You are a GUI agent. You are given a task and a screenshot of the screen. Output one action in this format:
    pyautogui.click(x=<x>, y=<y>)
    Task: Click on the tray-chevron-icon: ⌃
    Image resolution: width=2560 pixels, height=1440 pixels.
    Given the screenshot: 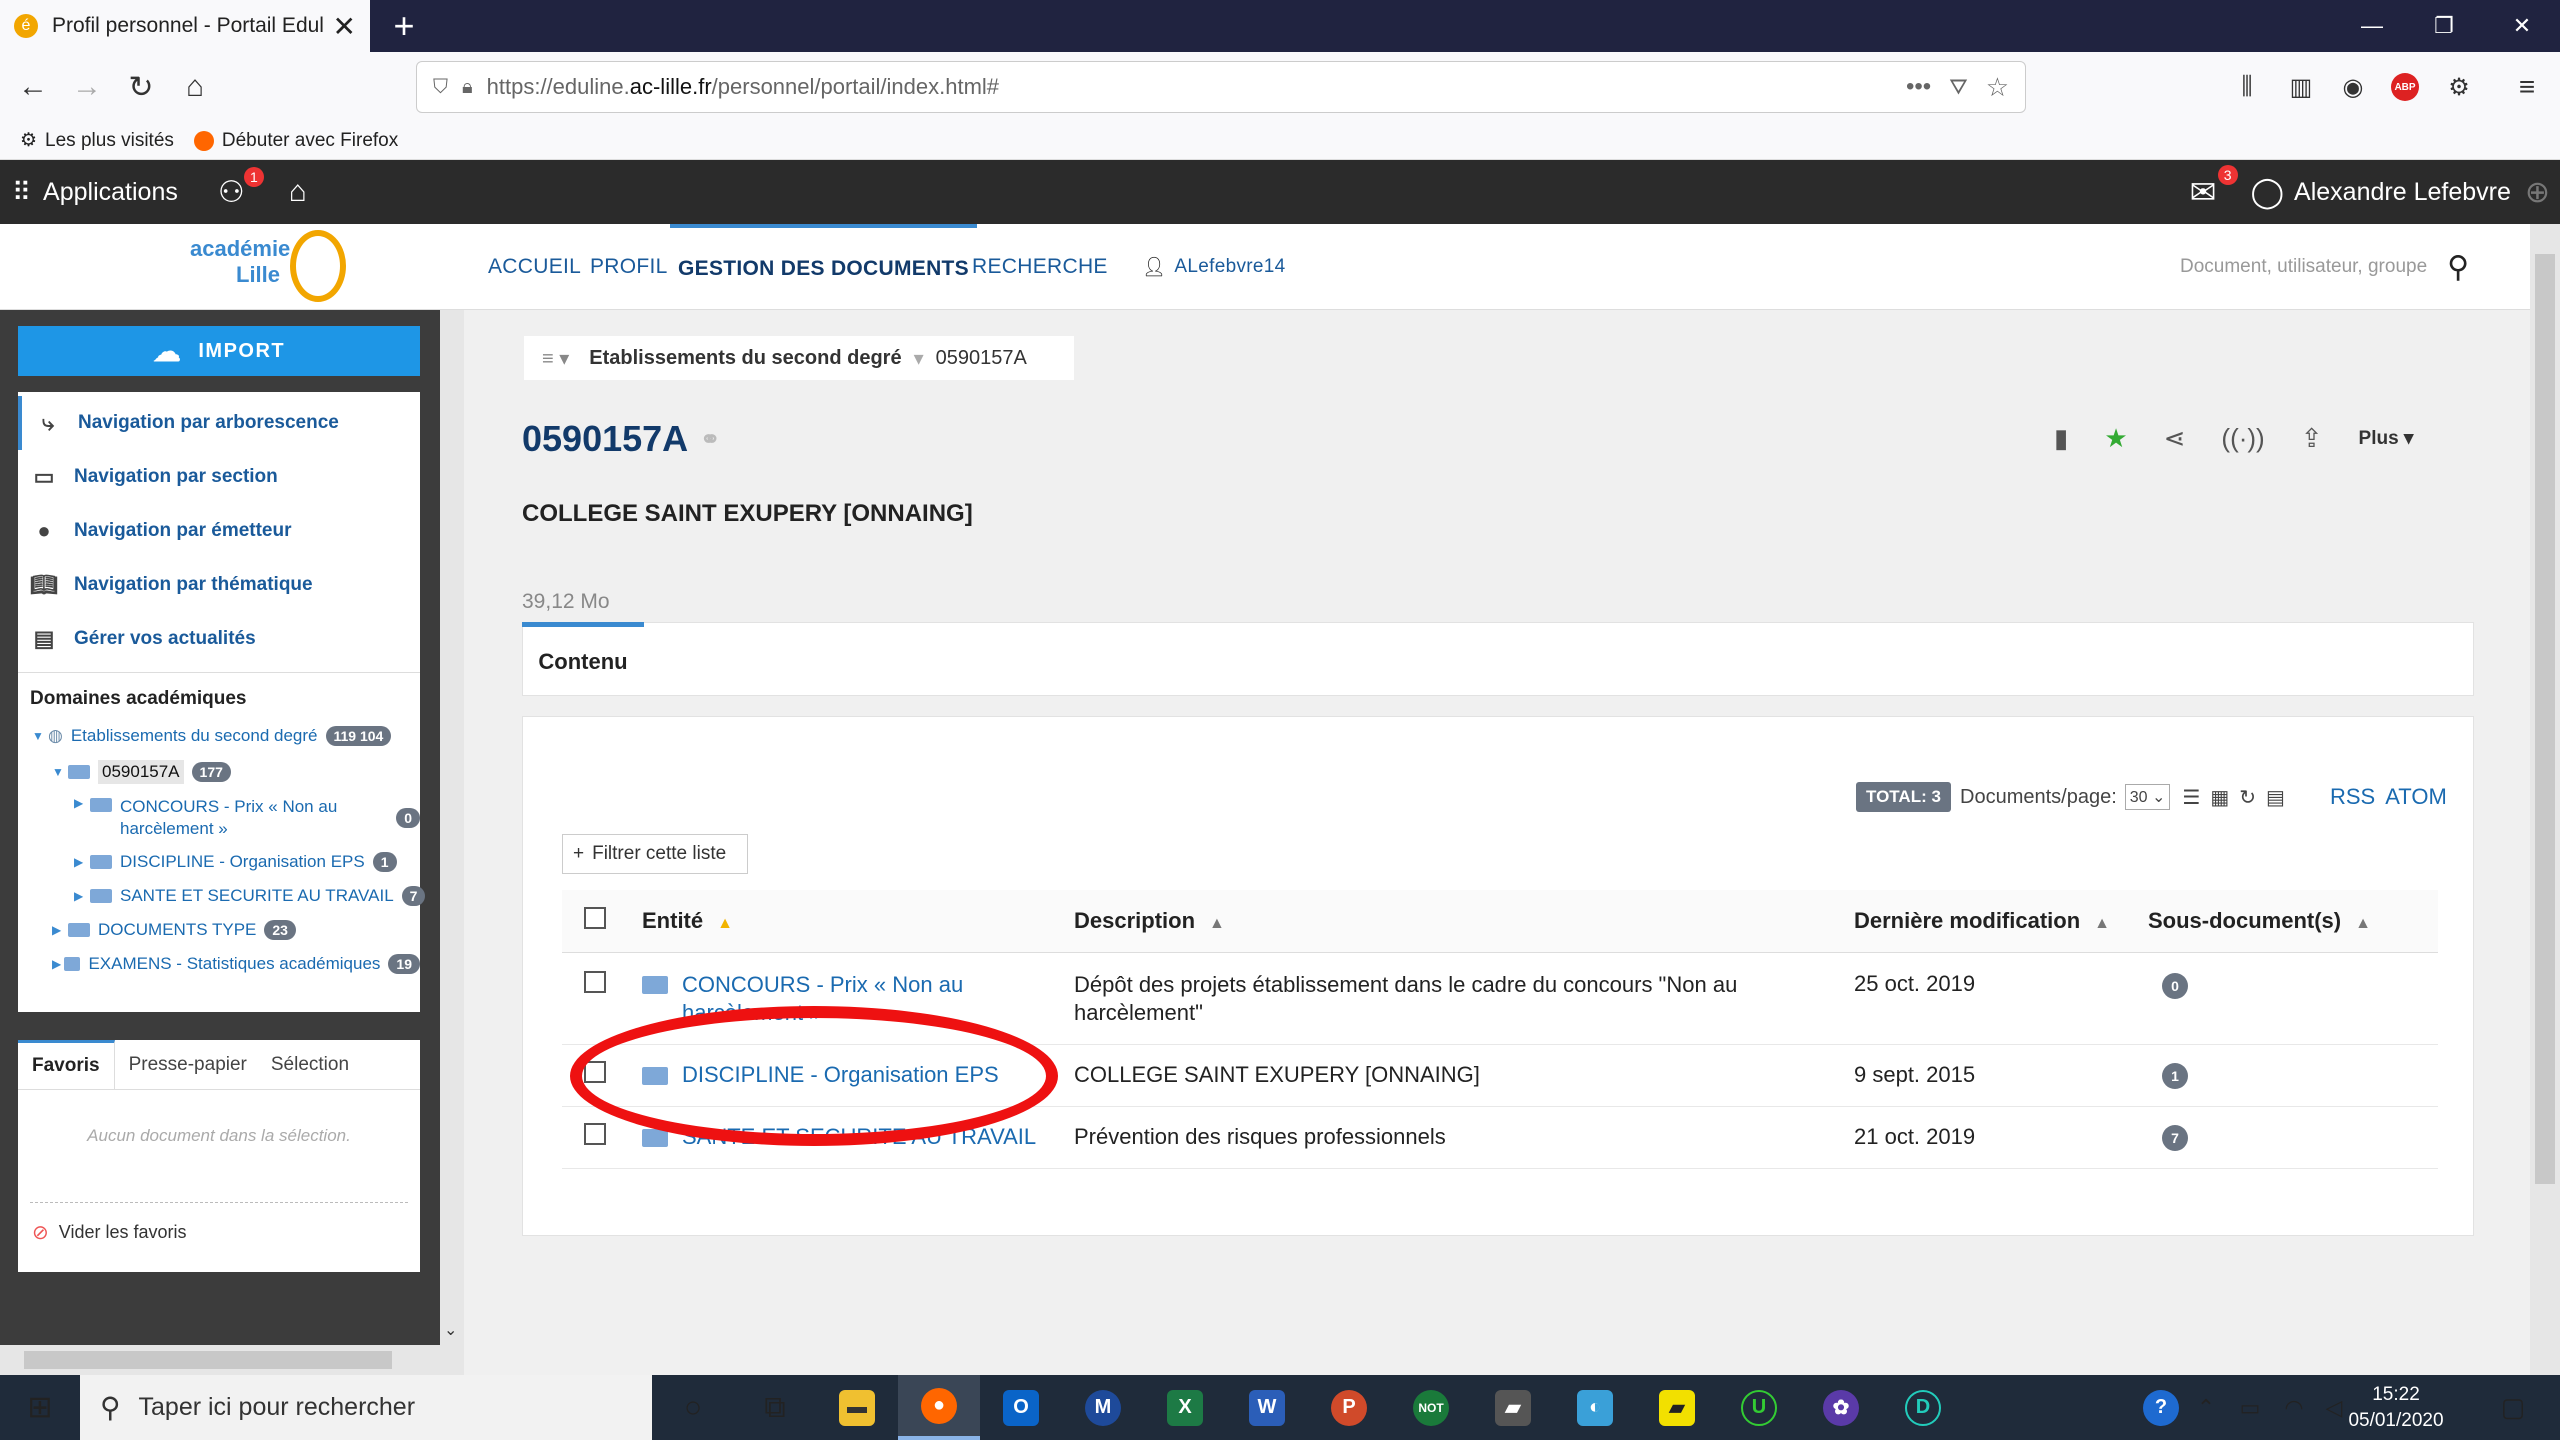 What is the action you would take?
    pyautogui.click(x=2206, y=1407)
    